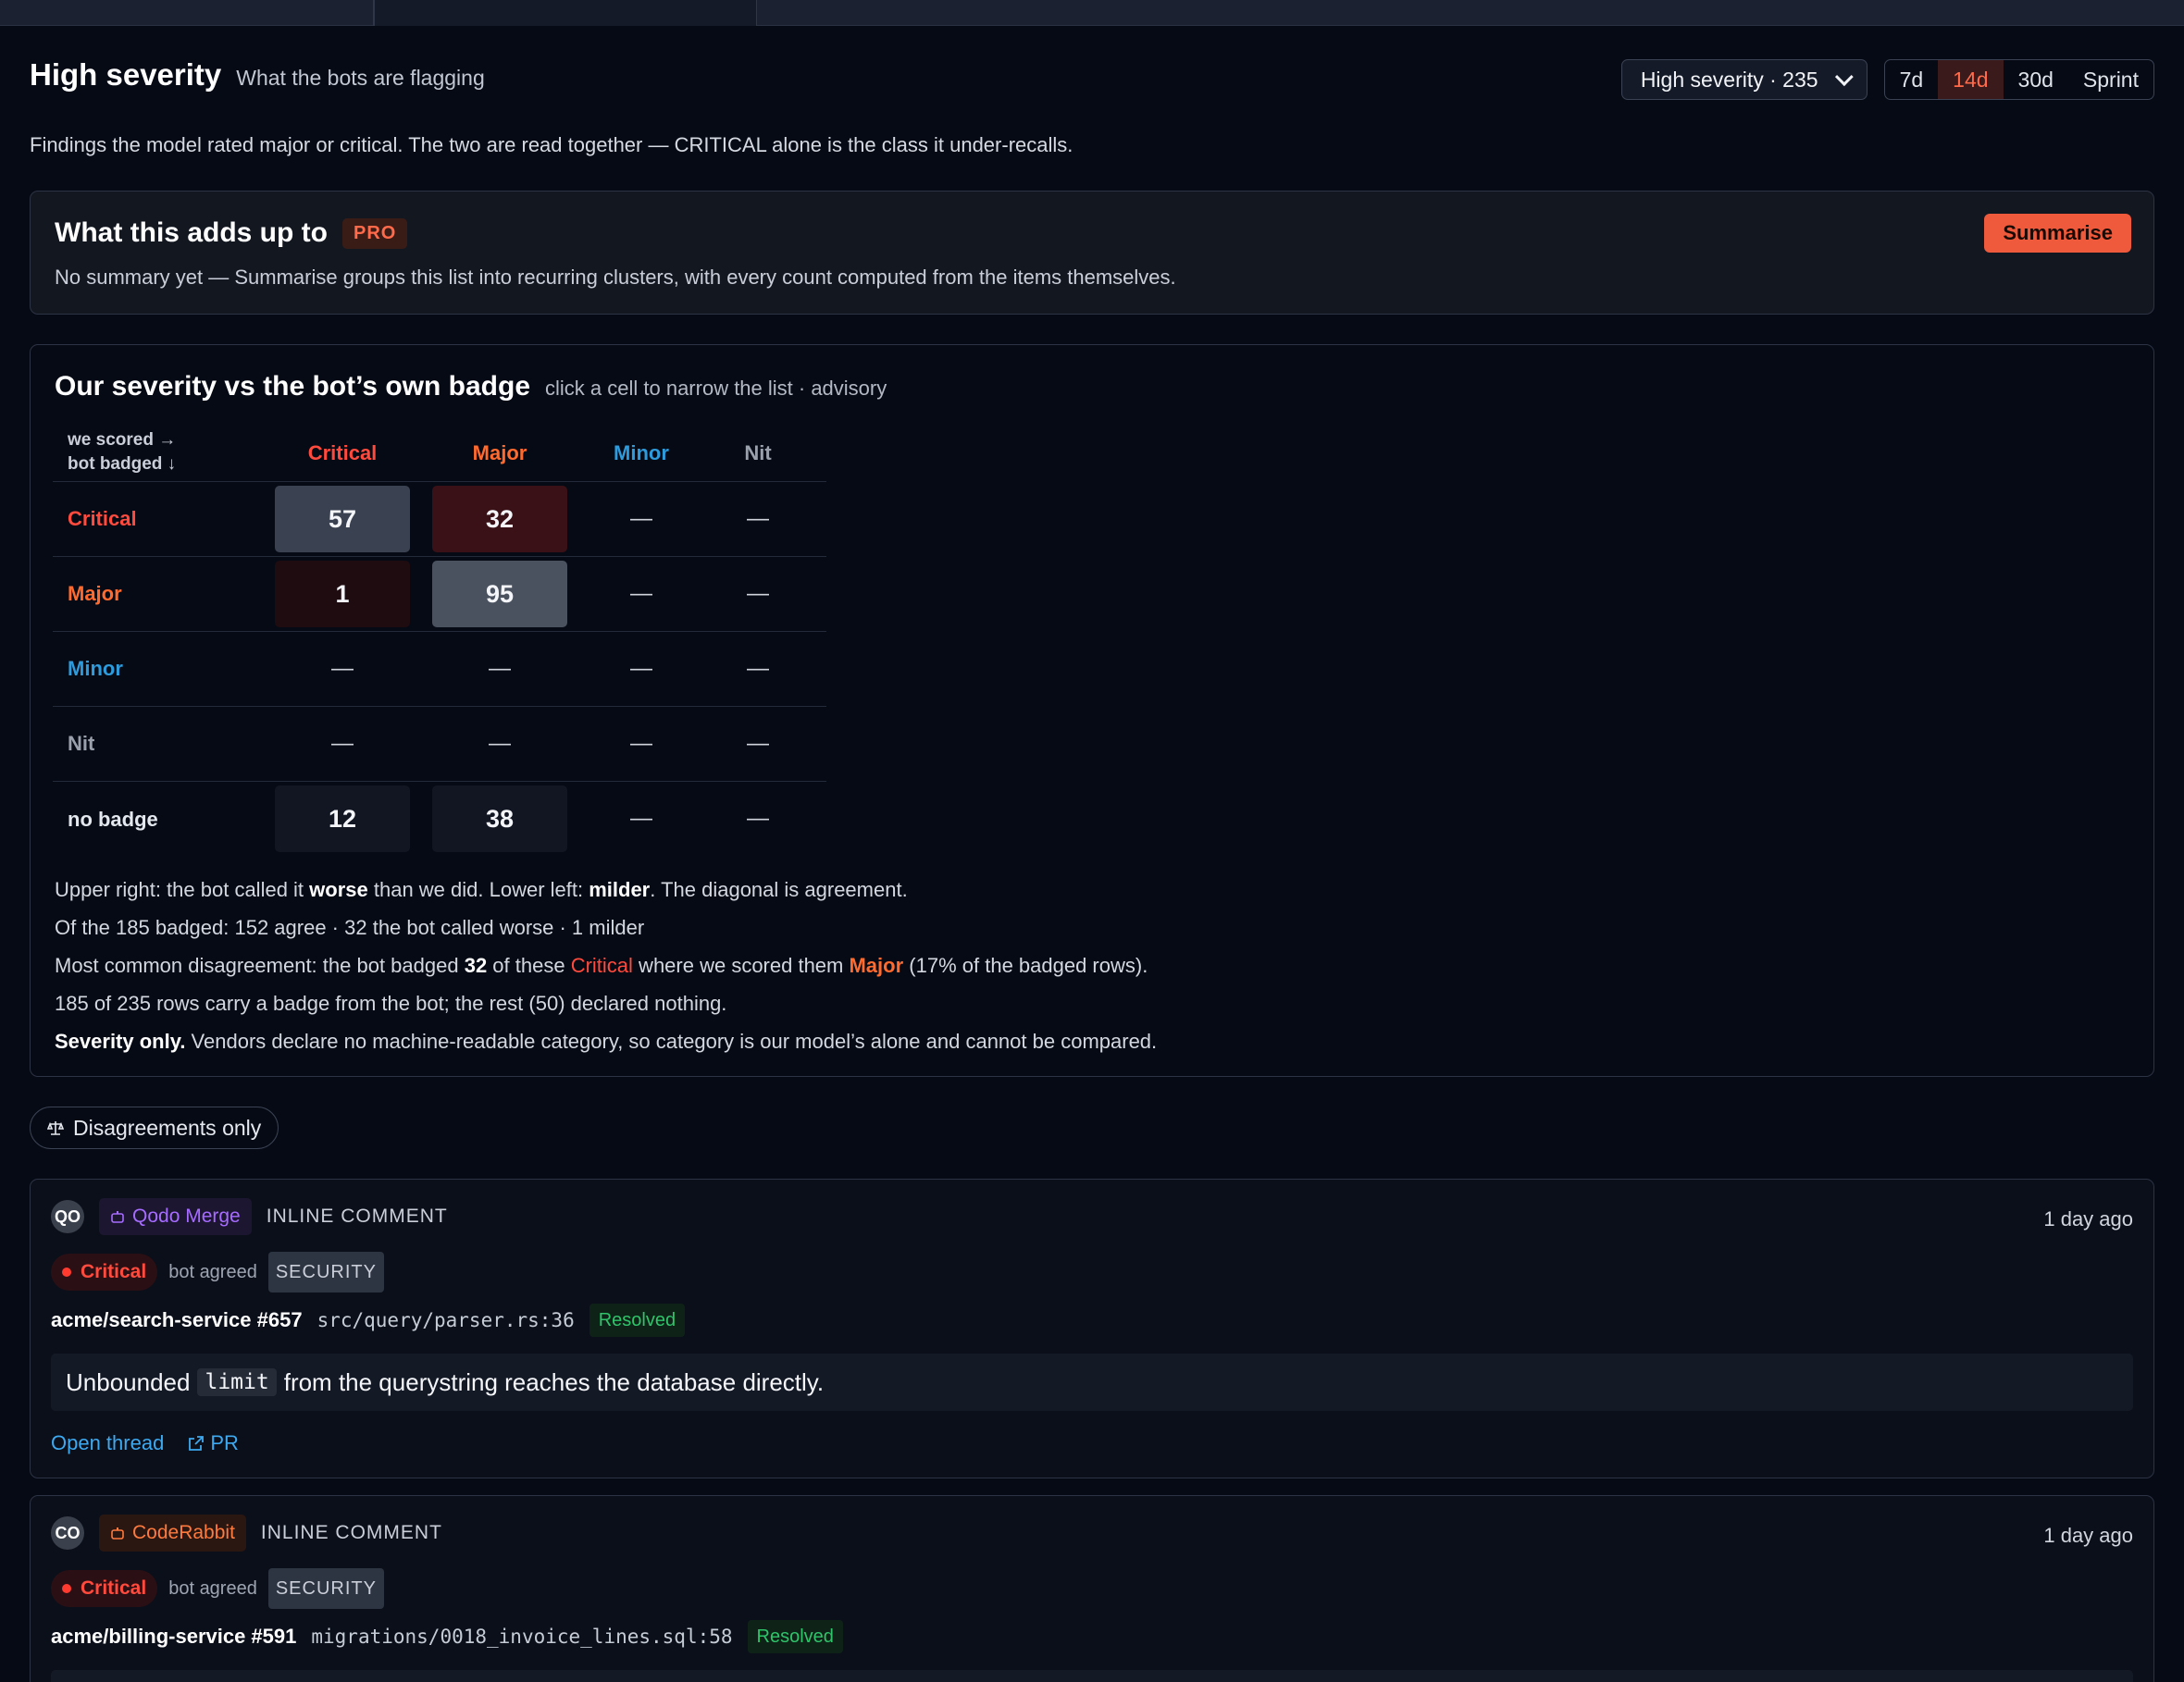  Describe the element at coordinates (342, 819) in the screenshot. I see `matrix-cell: 12` at that location.